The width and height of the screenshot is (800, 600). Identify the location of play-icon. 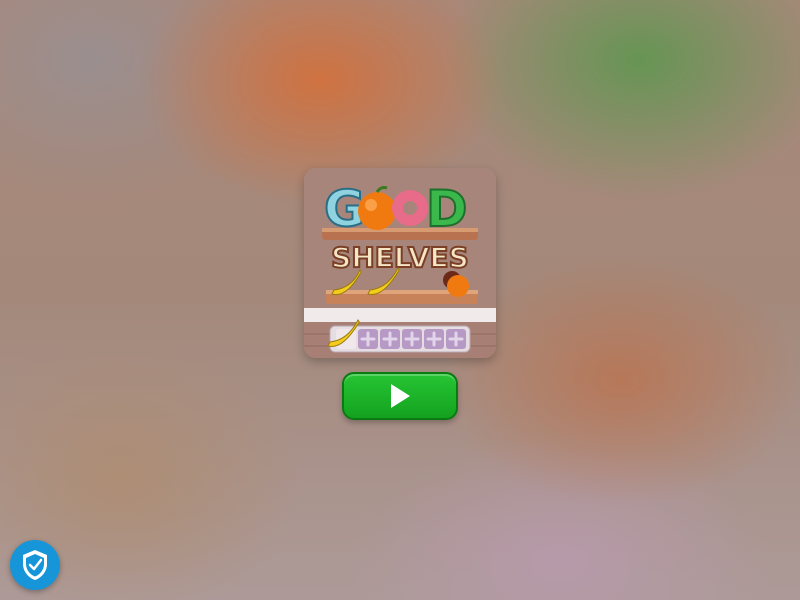
(400, 396).